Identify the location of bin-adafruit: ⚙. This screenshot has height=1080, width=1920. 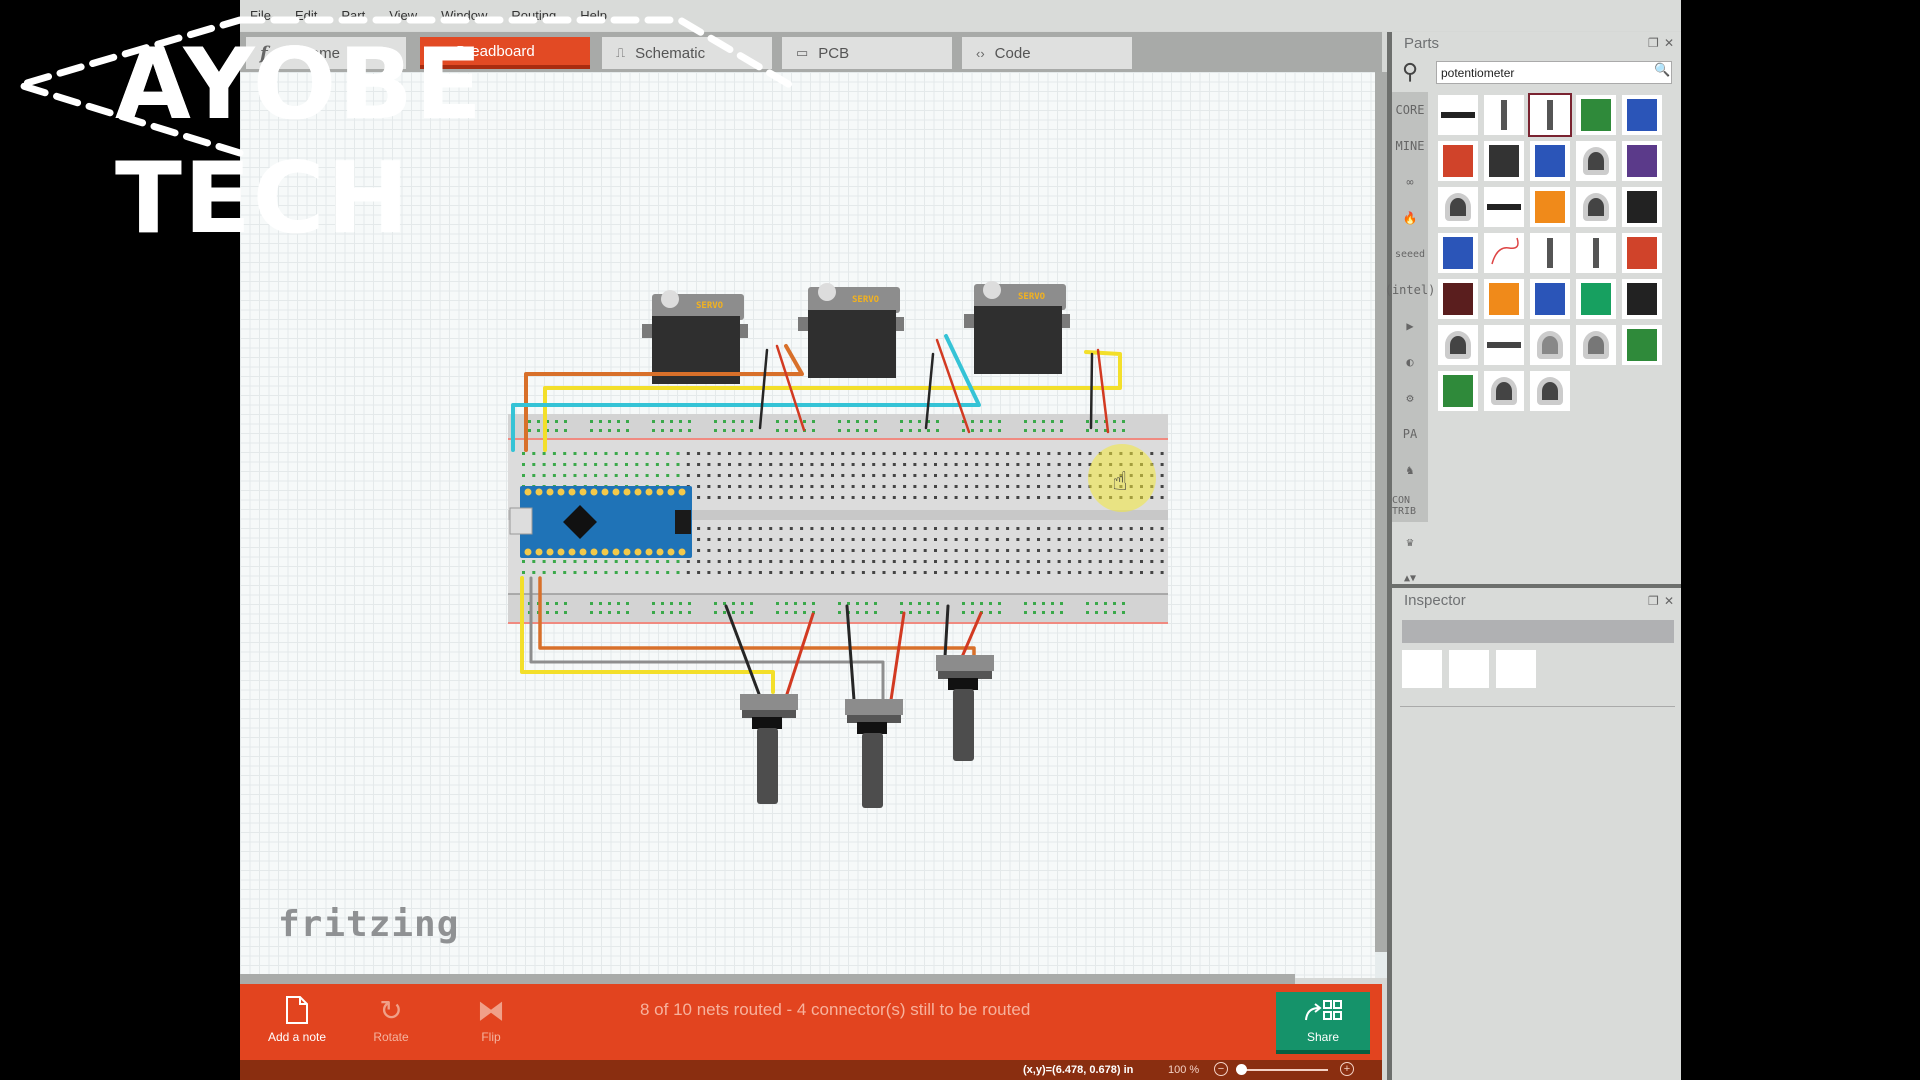
(1410, 398).